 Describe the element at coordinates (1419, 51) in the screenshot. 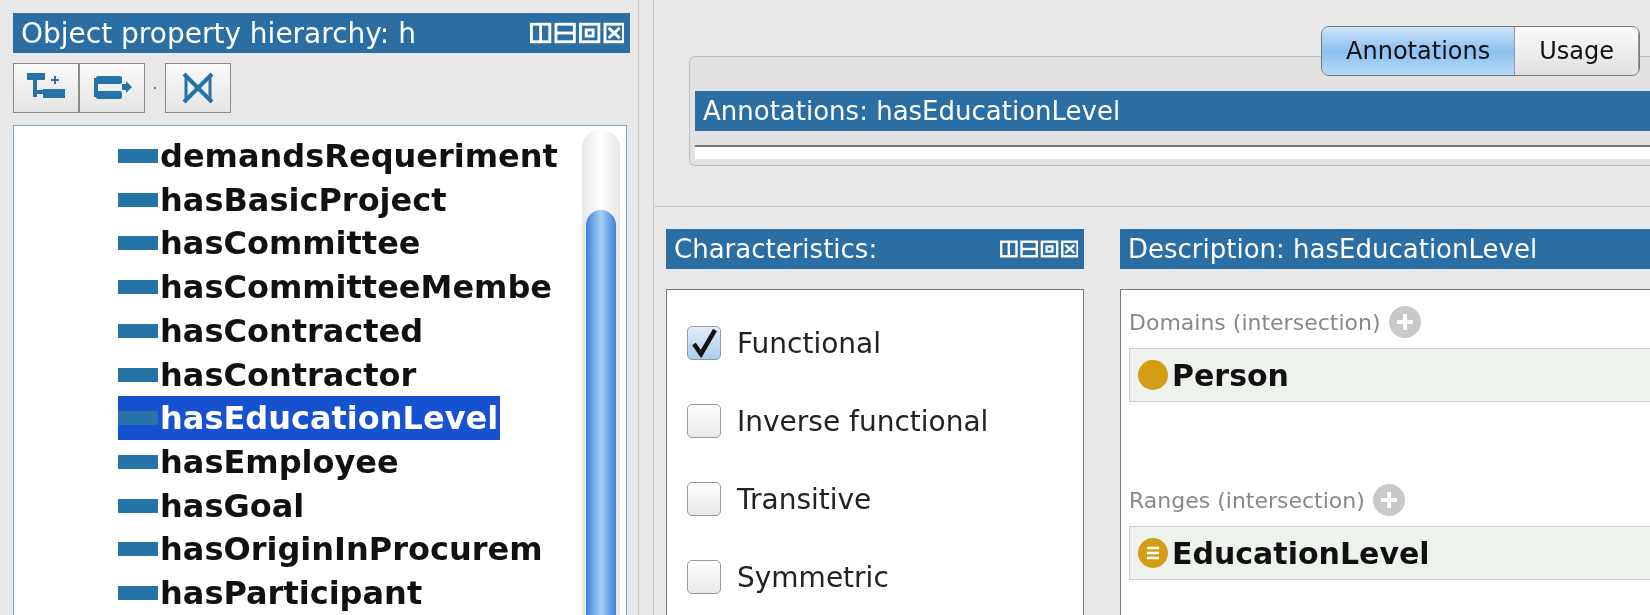

I see `tab: Annotations` at that location.